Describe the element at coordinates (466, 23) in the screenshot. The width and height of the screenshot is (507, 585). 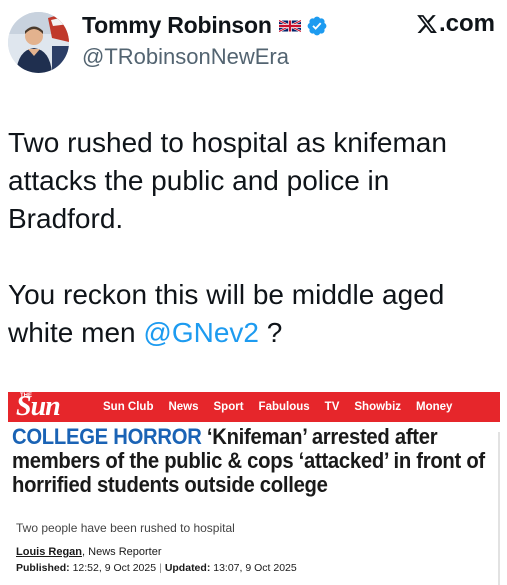
I see `x-brand-label: .com` at that location.